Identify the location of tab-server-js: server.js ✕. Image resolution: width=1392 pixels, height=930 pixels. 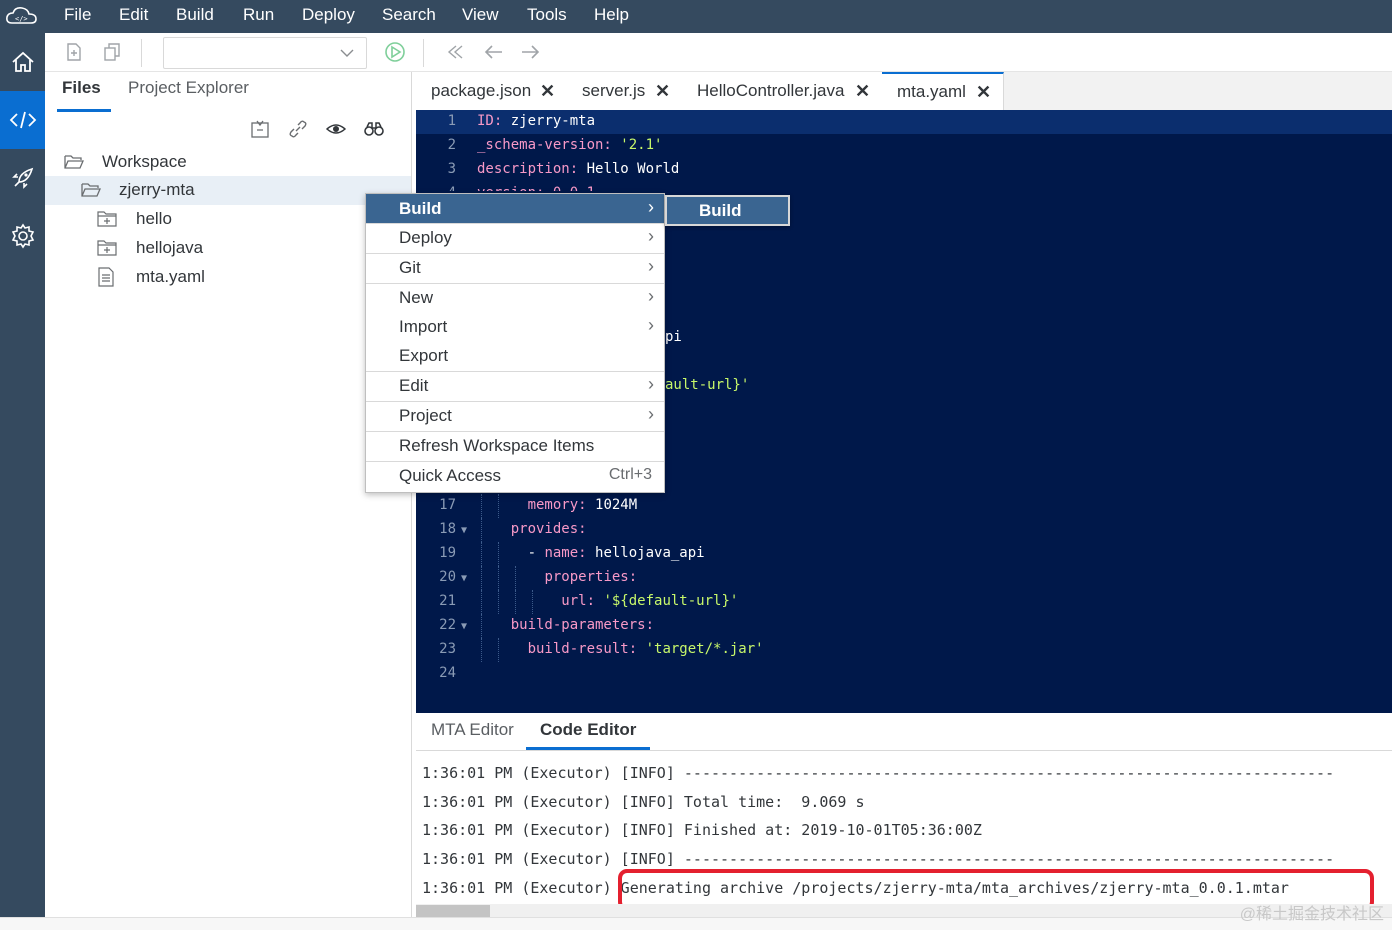
(625, 91).